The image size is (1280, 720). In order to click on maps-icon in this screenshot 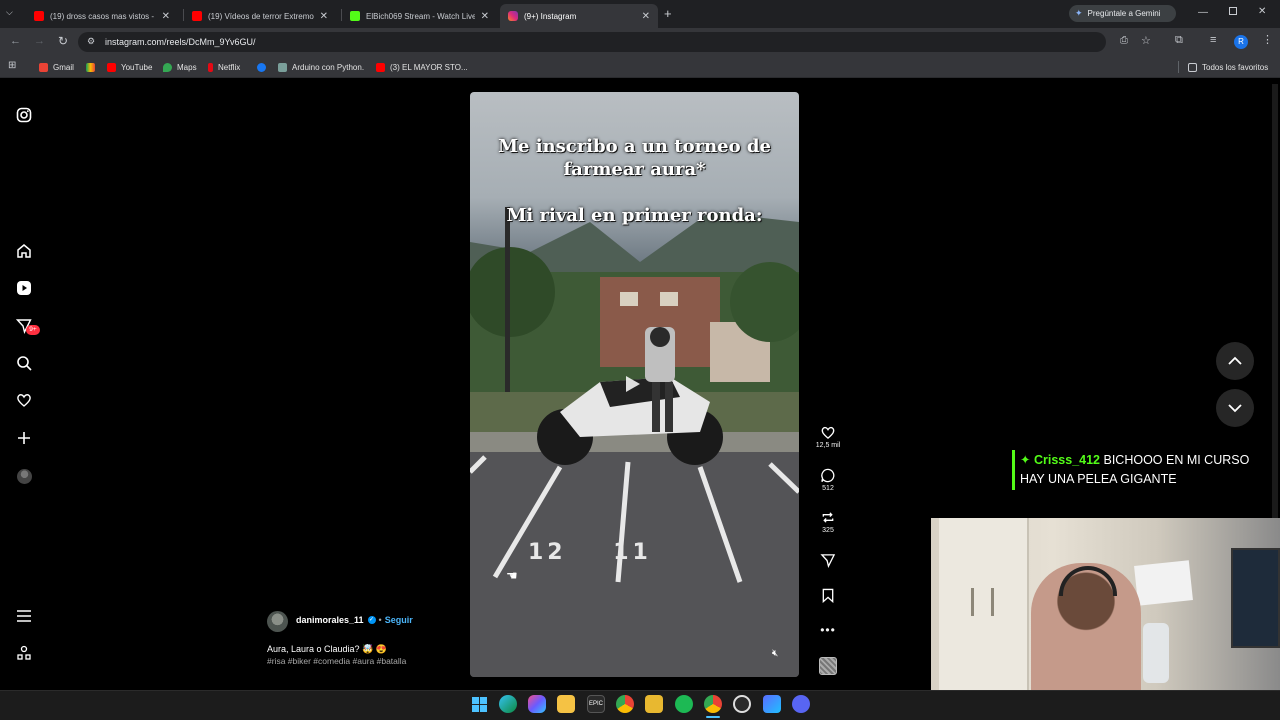, I will do `click(167, 67)`.